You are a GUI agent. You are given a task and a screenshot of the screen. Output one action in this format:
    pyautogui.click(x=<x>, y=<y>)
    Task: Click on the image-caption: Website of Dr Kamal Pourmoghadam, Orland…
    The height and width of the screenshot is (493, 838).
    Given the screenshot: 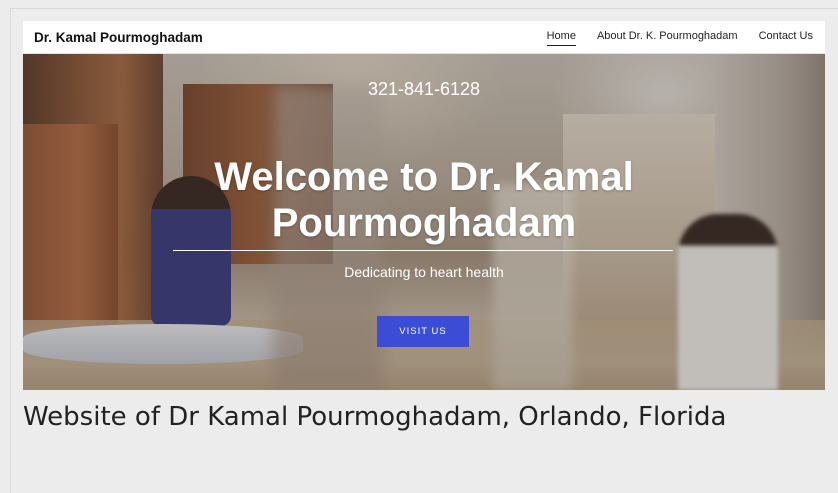 What is the action you would take?
    pyautogui.click(x=375, y=417)
    